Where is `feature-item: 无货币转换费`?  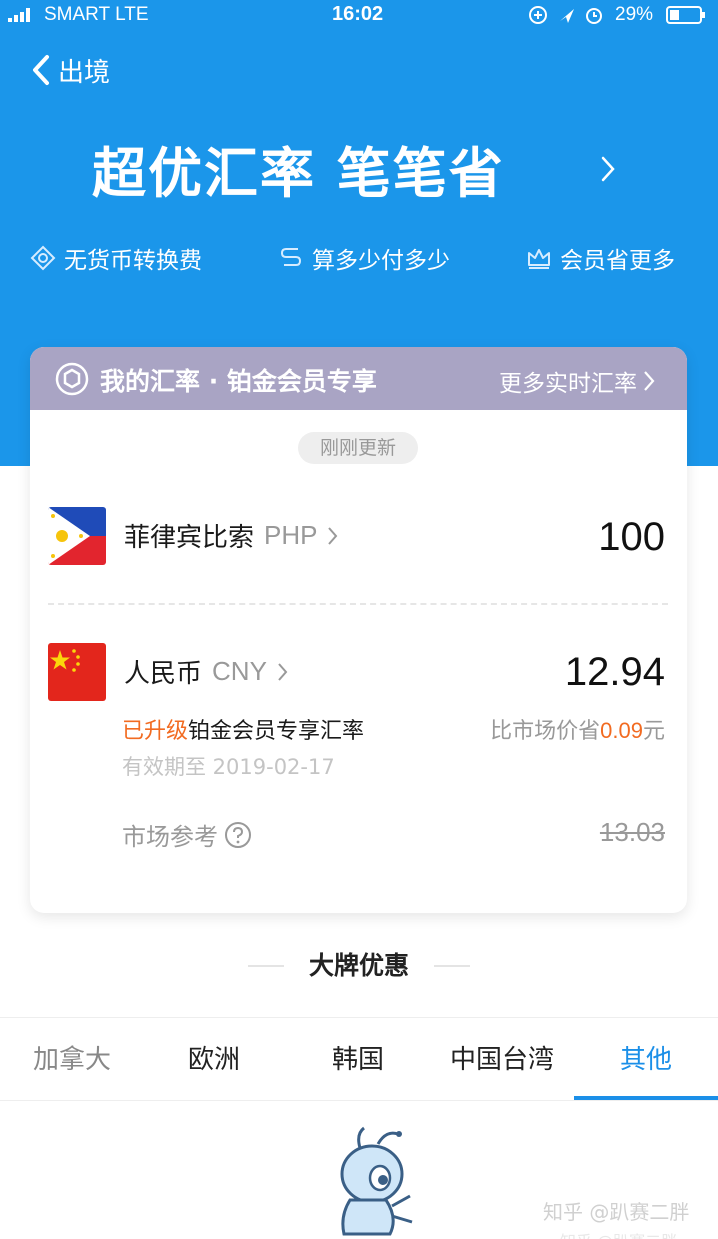 feature-item: 无货币转换费 is located at coordinates (116, 258).